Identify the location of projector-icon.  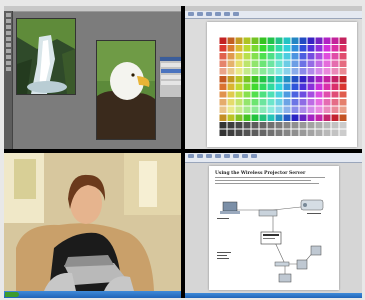
(312, 205).